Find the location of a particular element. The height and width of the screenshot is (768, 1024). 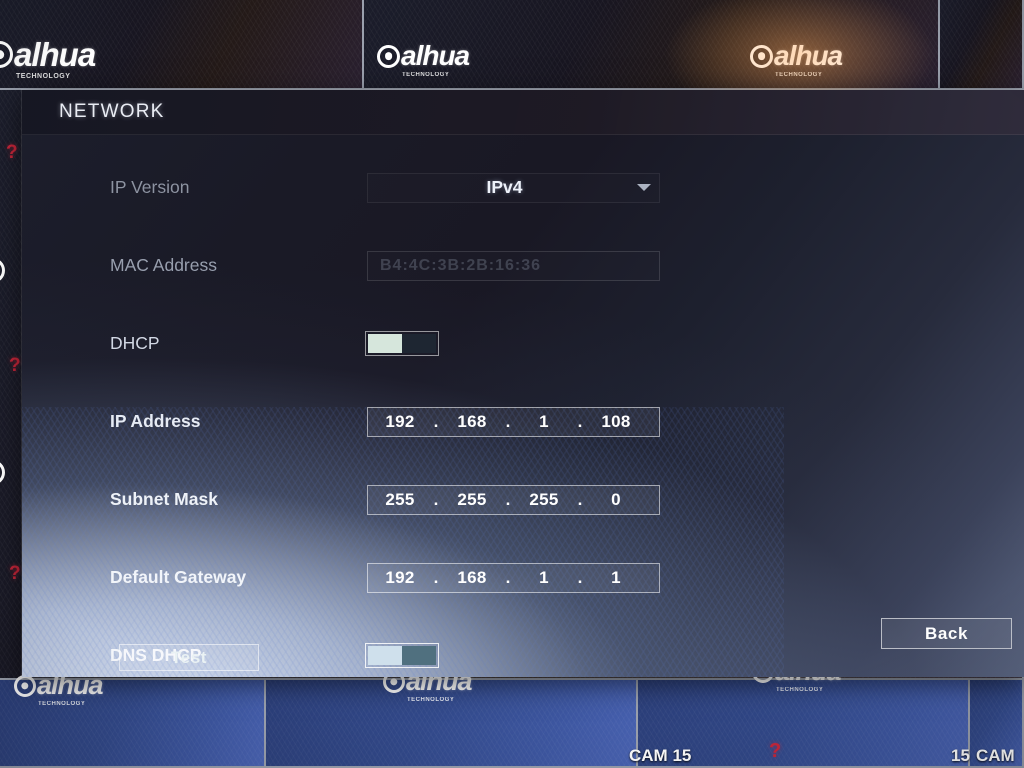

default-gateway-field: 192 . 168 . 1 . 1 is located at coordinates (513, 577).